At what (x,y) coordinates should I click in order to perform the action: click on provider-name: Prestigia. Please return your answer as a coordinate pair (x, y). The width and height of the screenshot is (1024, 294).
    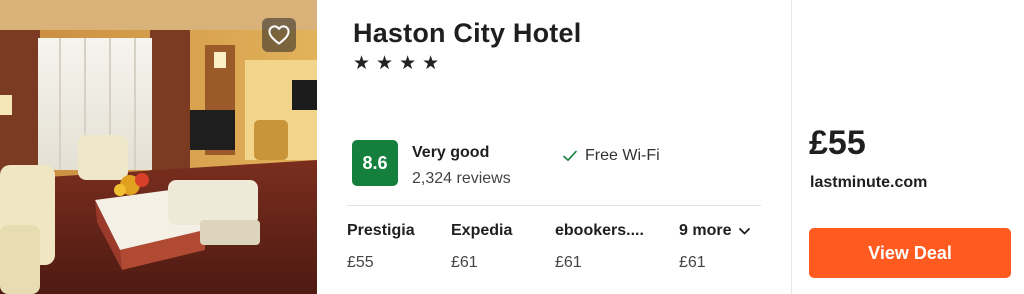
    Looking at the image, I should click on (381, 230).